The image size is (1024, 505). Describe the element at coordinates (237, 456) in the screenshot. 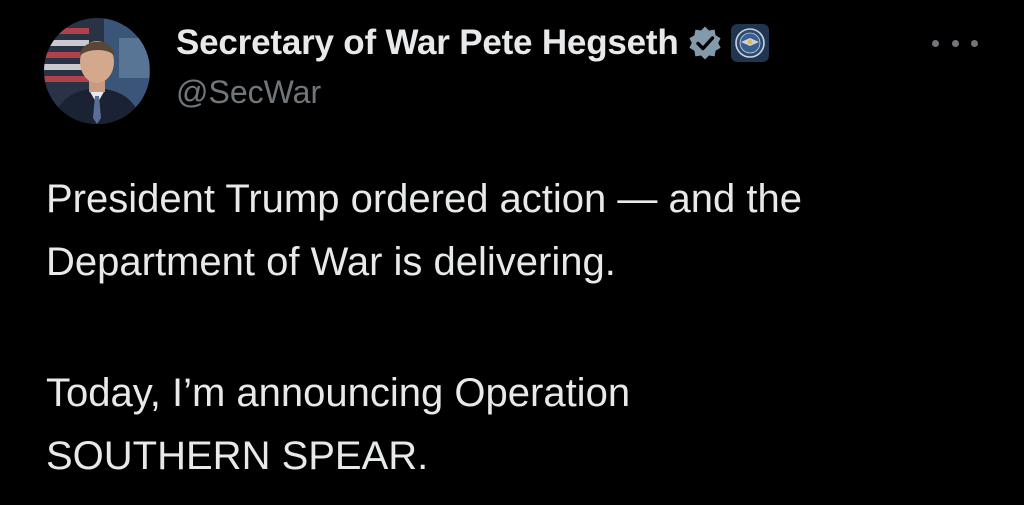

I see `tweet-text-line: SOUTHERN SPEAR.` at that location.